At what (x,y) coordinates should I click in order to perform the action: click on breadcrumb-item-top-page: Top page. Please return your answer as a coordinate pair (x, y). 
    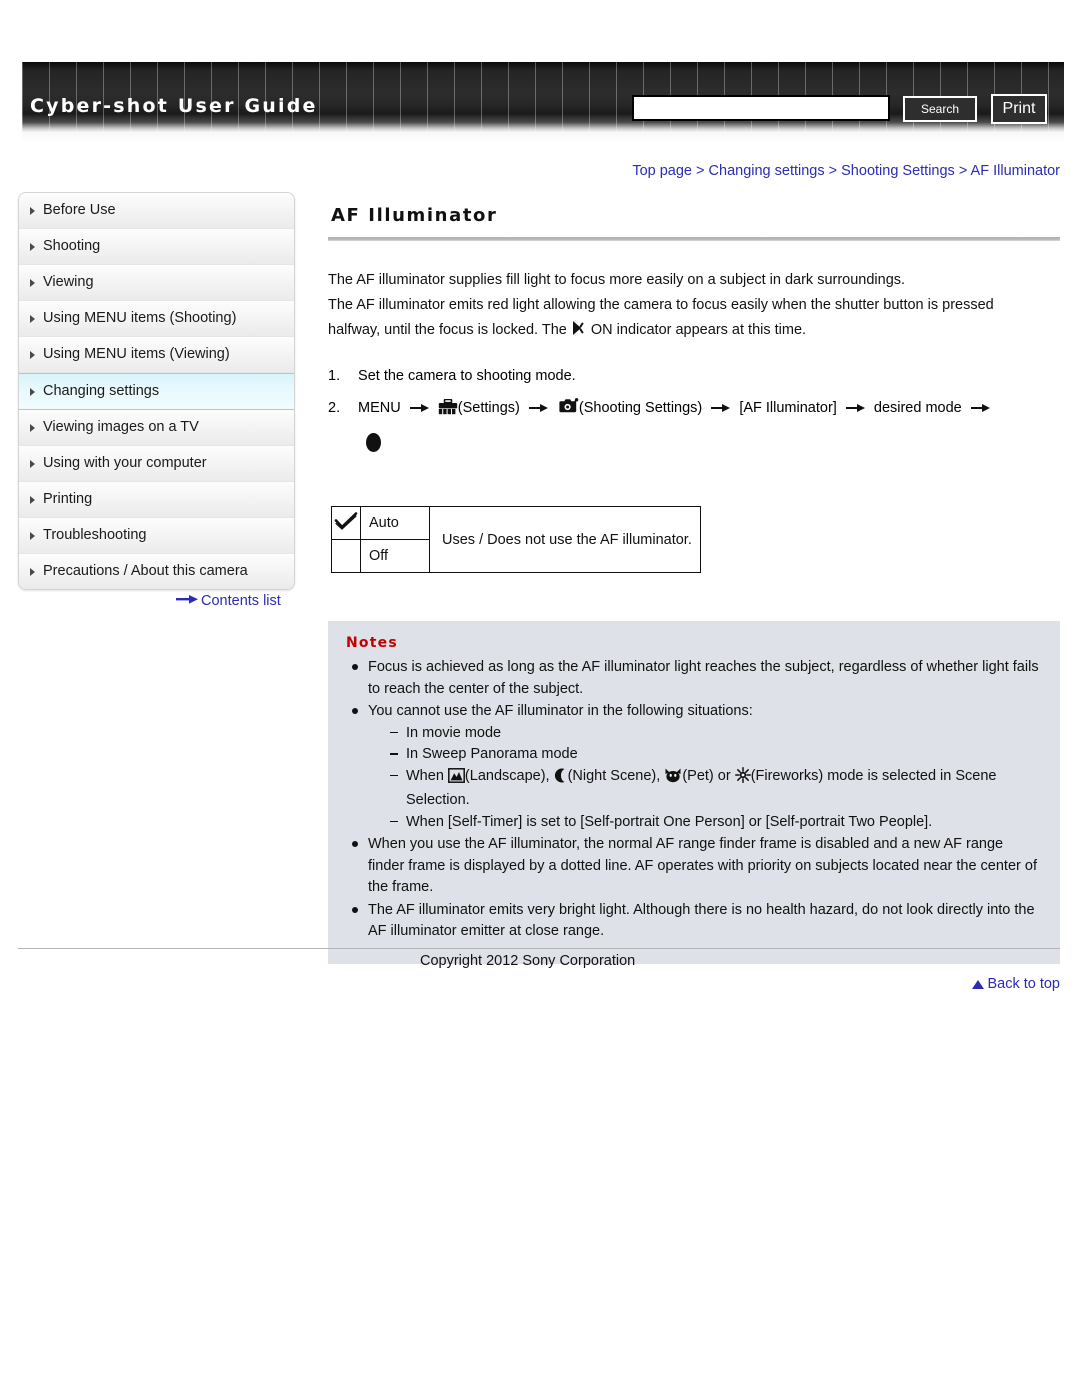
    Looking at the image, I should click on (662, 171).